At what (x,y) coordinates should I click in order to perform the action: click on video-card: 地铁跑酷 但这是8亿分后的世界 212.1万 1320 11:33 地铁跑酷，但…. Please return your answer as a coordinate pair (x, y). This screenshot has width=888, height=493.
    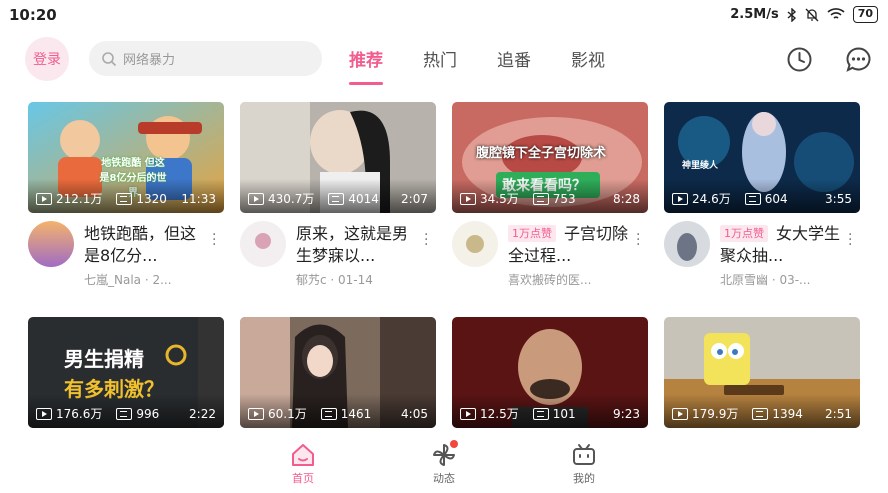
    Looking at the image, I should click on (126, 195).